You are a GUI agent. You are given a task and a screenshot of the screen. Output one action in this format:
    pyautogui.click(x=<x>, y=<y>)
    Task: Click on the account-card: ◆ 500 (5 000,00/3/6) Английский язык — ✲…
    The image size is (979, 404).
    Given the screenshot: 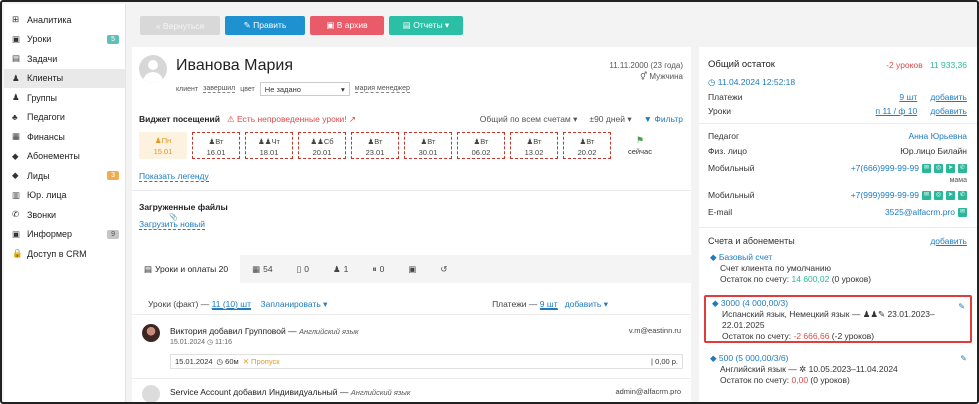 What is the action you would take?
    pyautogui.click(x=838, y=369)
    